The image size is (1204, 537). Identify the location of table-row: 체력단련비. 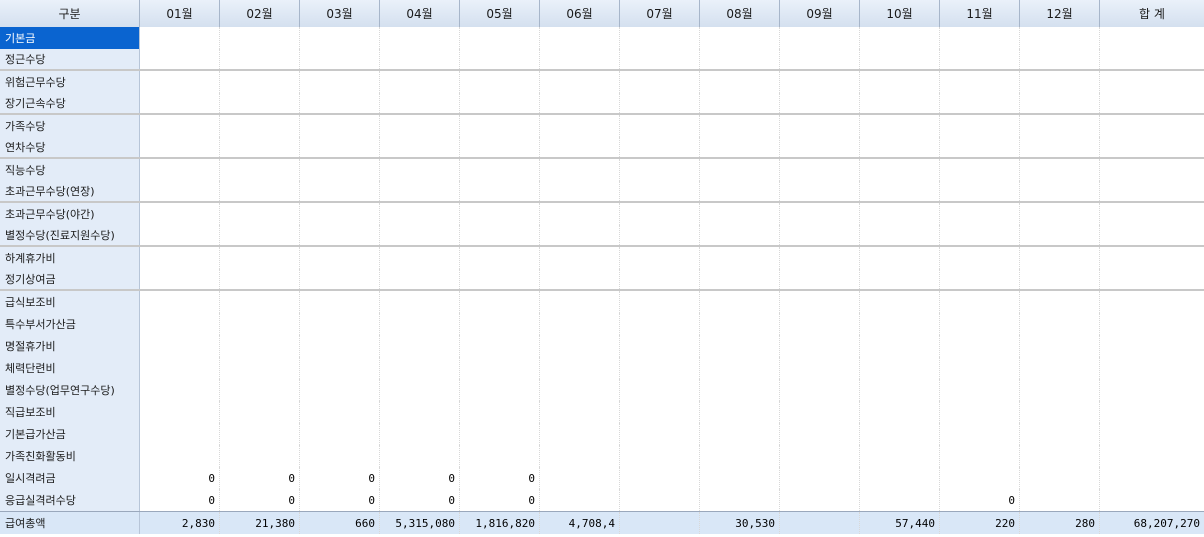
(602, 368).